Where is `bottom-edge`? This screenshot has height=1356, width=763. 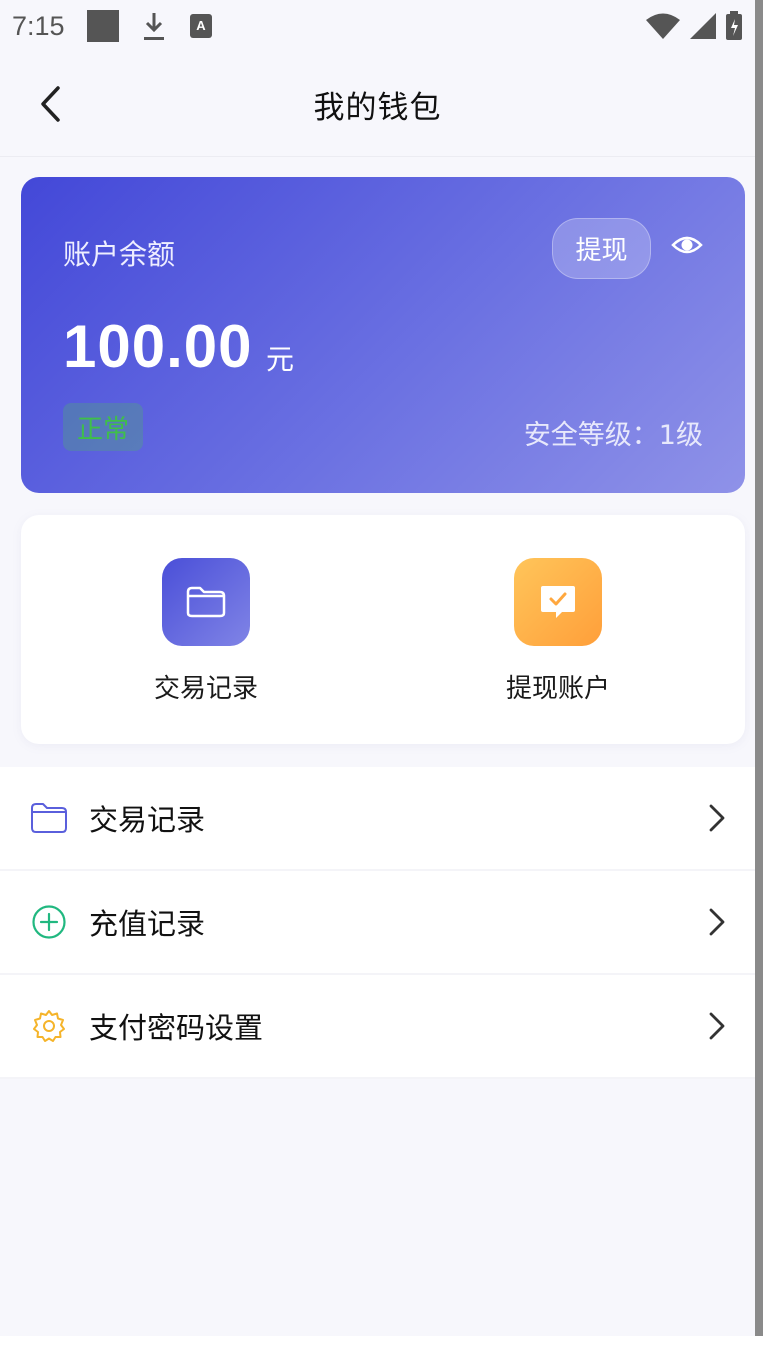
bottom-edge is located at coordinates (381, 1346).